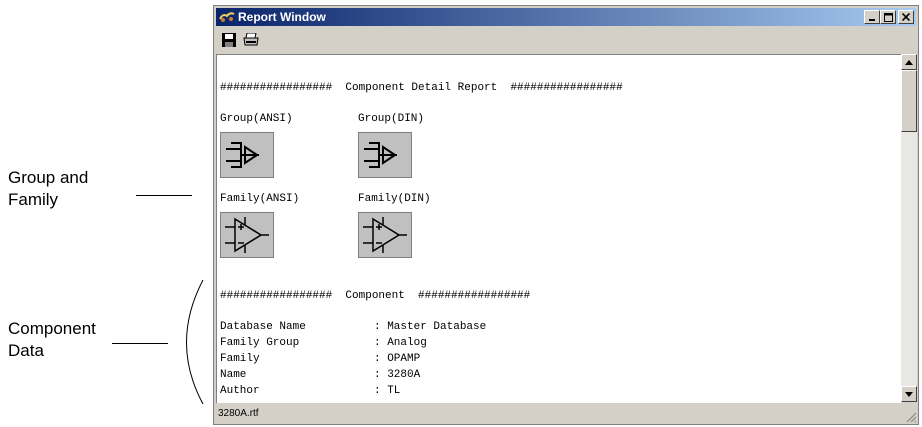 This screenshot has height=427, width=922. What do you see at coordinates (52, 328) in the screenshot?
I see `callout-line-1: Component` at bounding box center [52, 328].